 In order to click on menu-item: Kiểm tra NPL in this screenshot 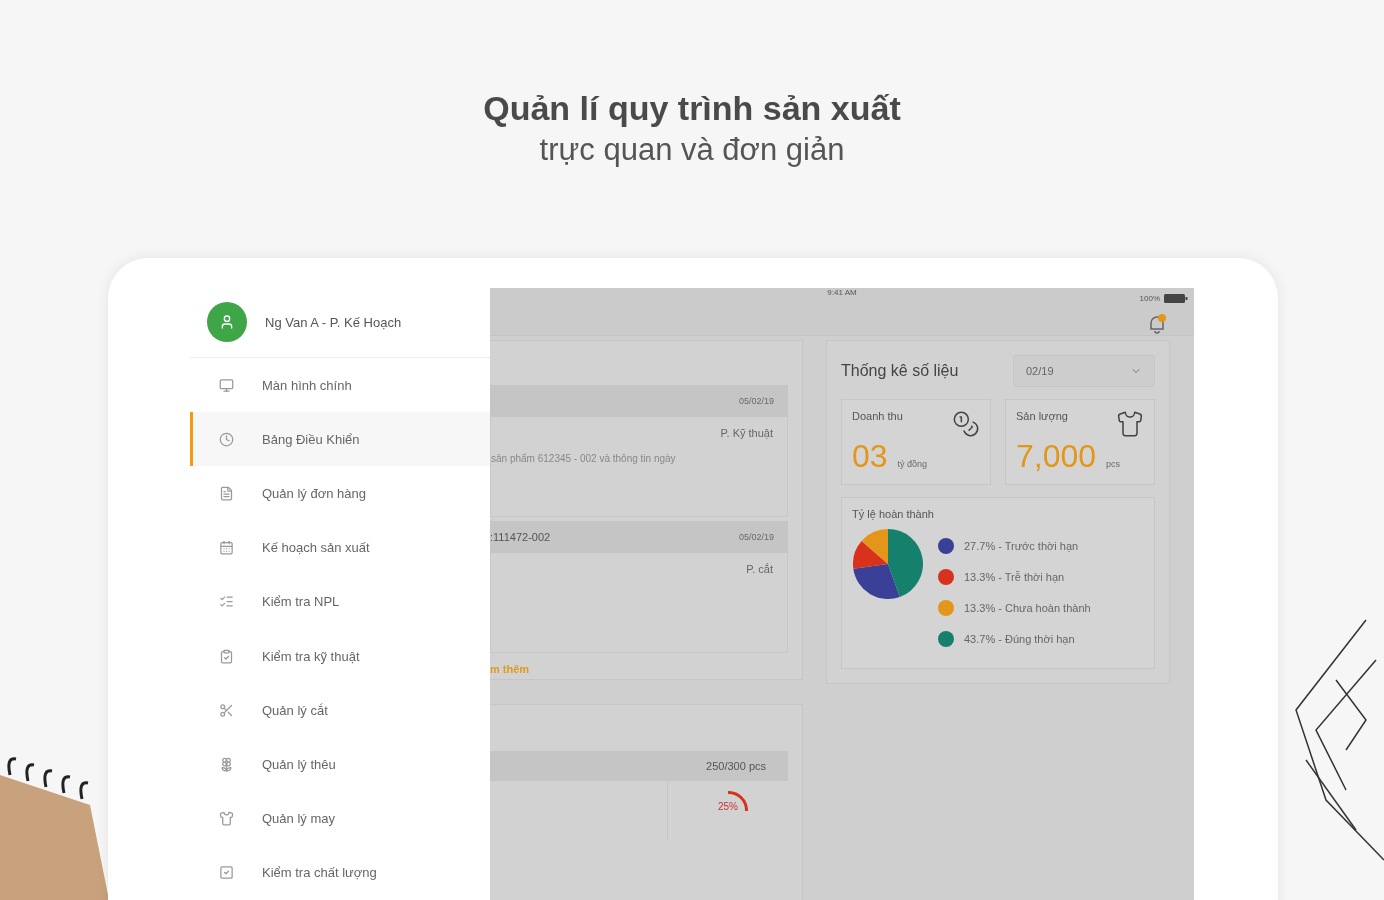, I will do `click(340, 601)`.